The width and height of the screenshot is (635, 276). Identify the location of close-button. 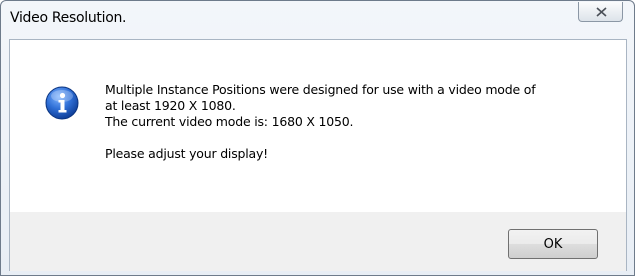
(600, 12).